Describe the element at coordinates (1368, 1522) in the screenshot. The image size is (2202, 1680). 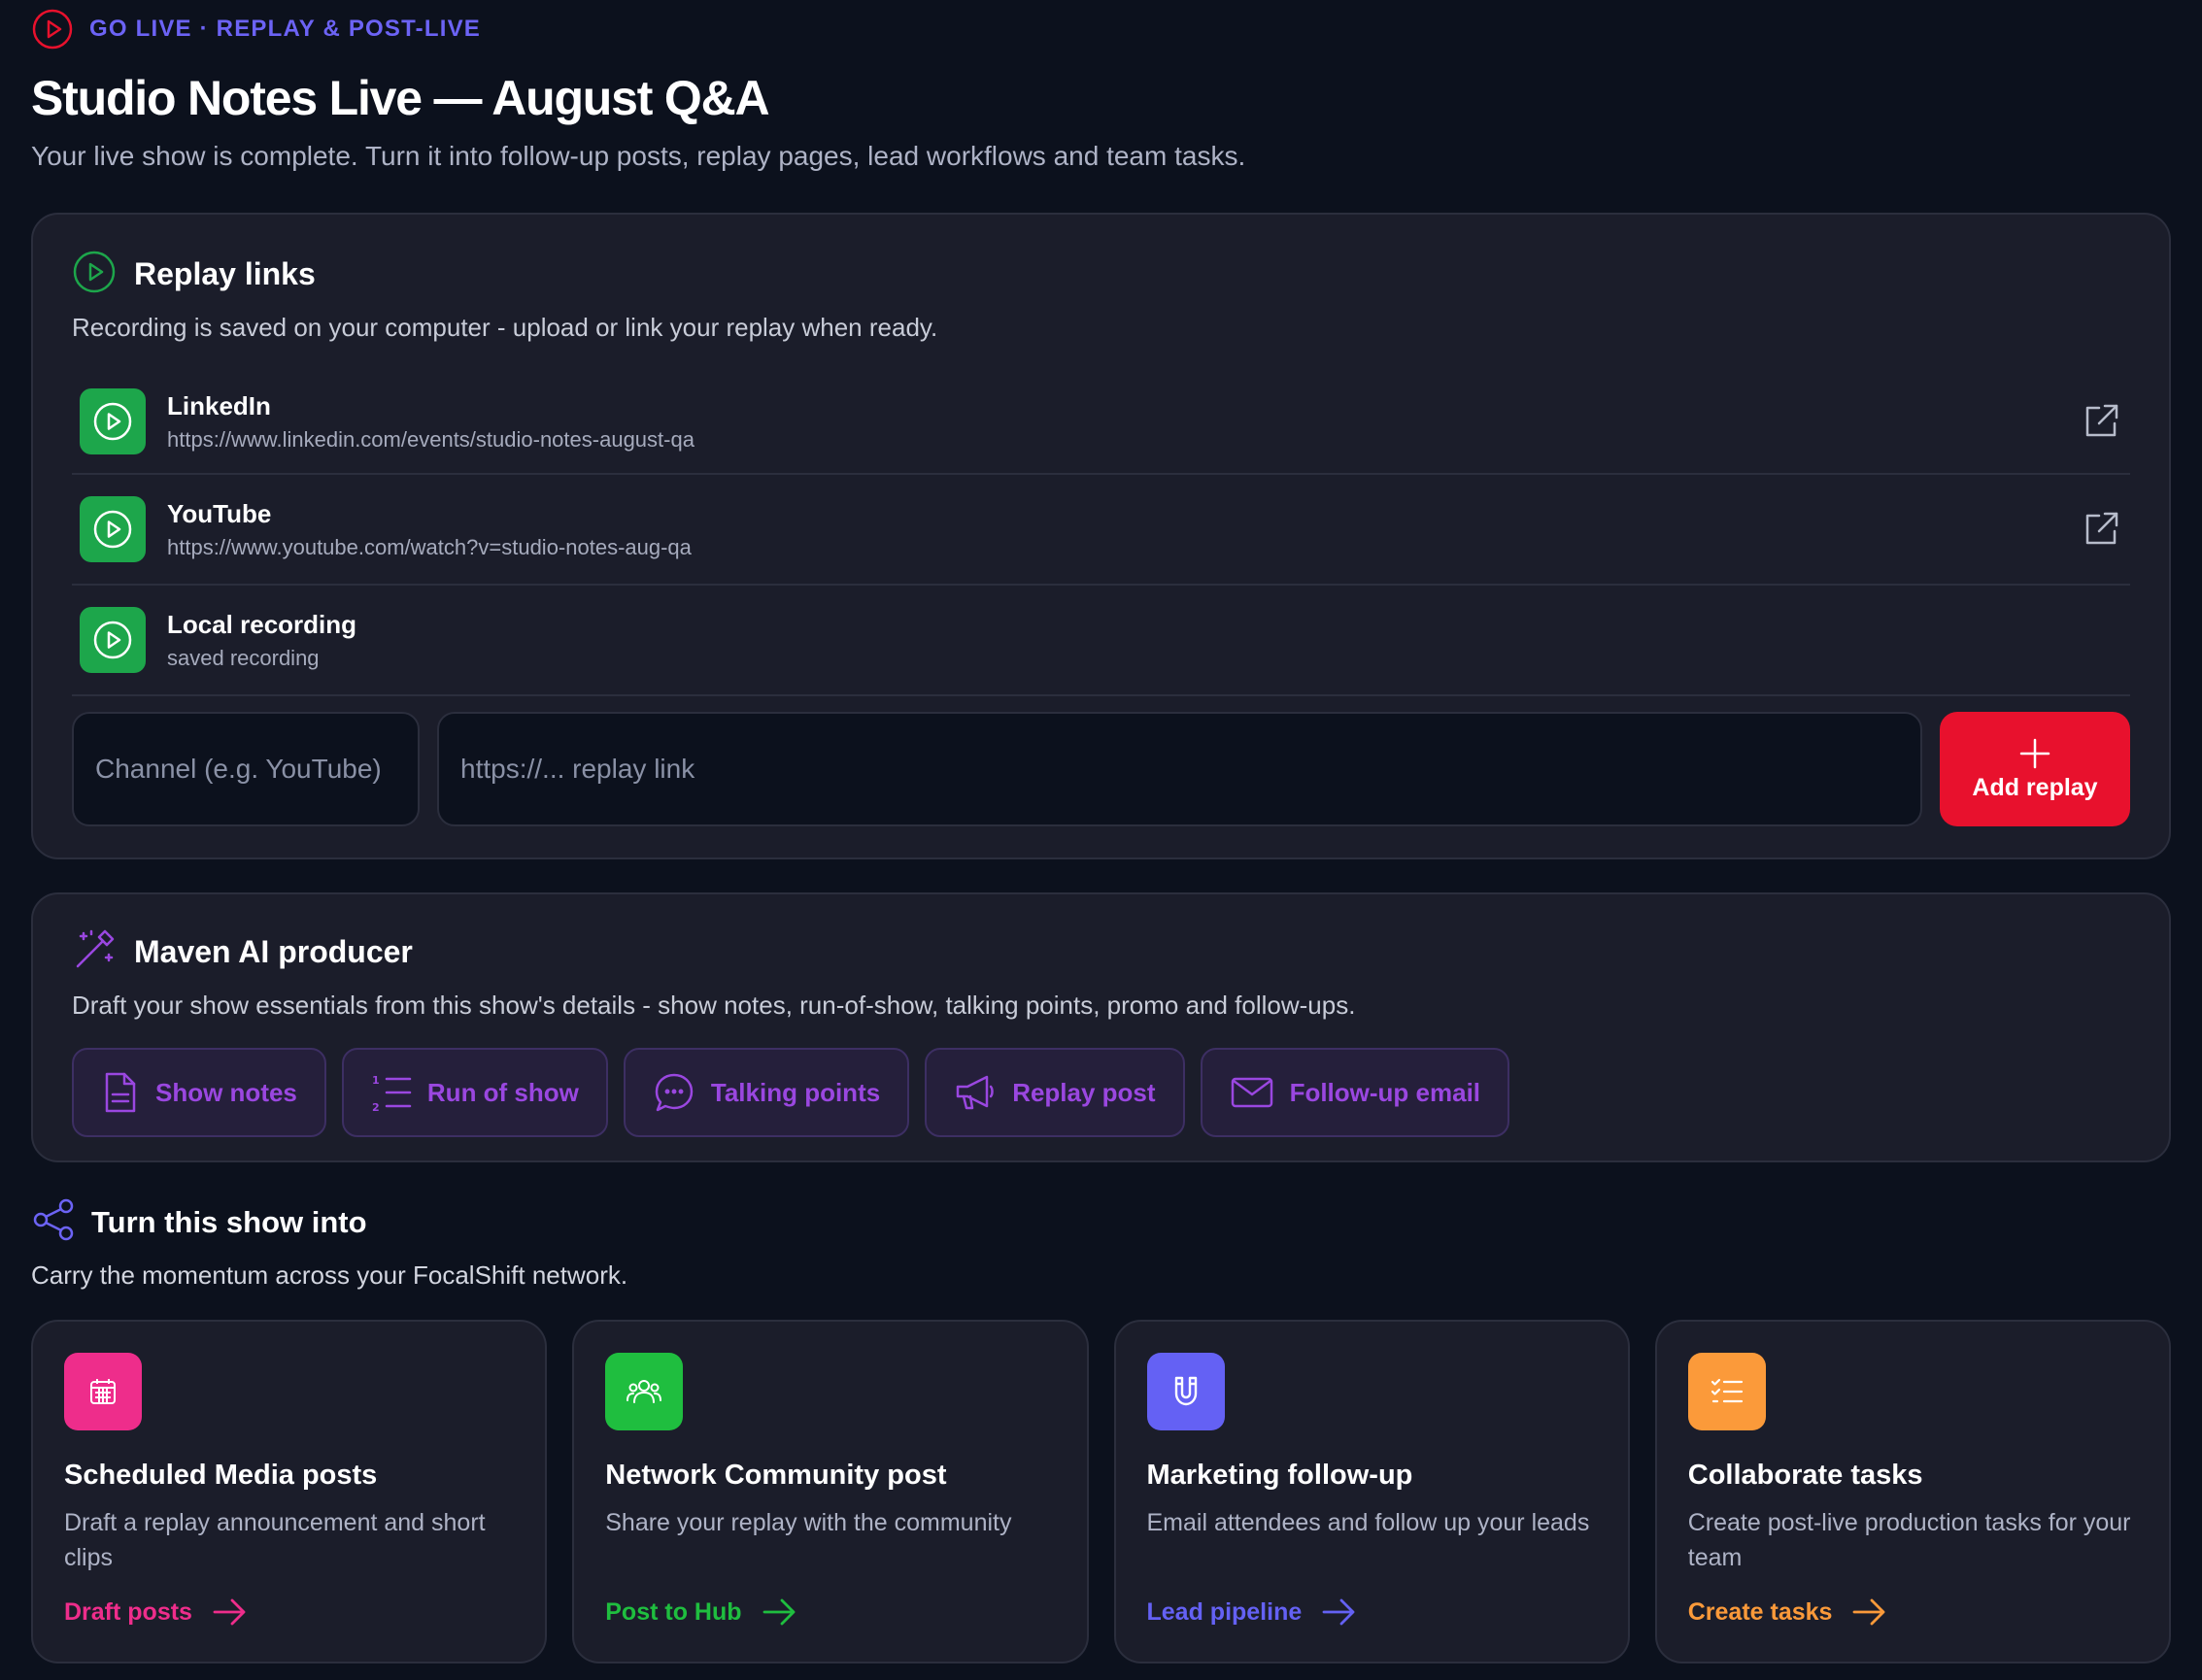
I see `card-description: Email attendees and follow up your leads` at that location.